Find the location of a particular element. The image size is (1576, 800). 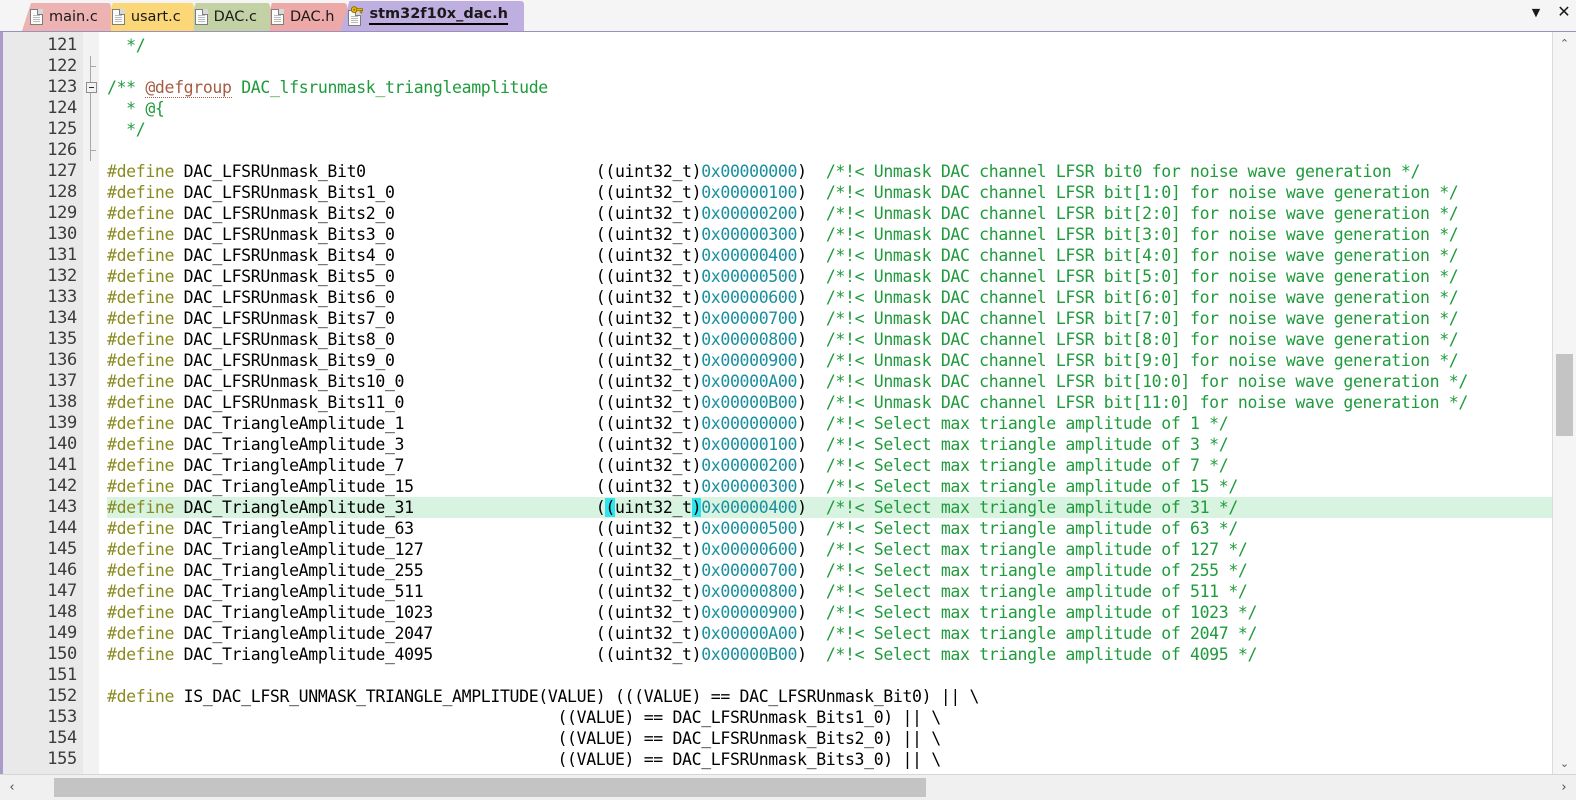

code-token: 0x00000400 is located at coordinates (749, 507).